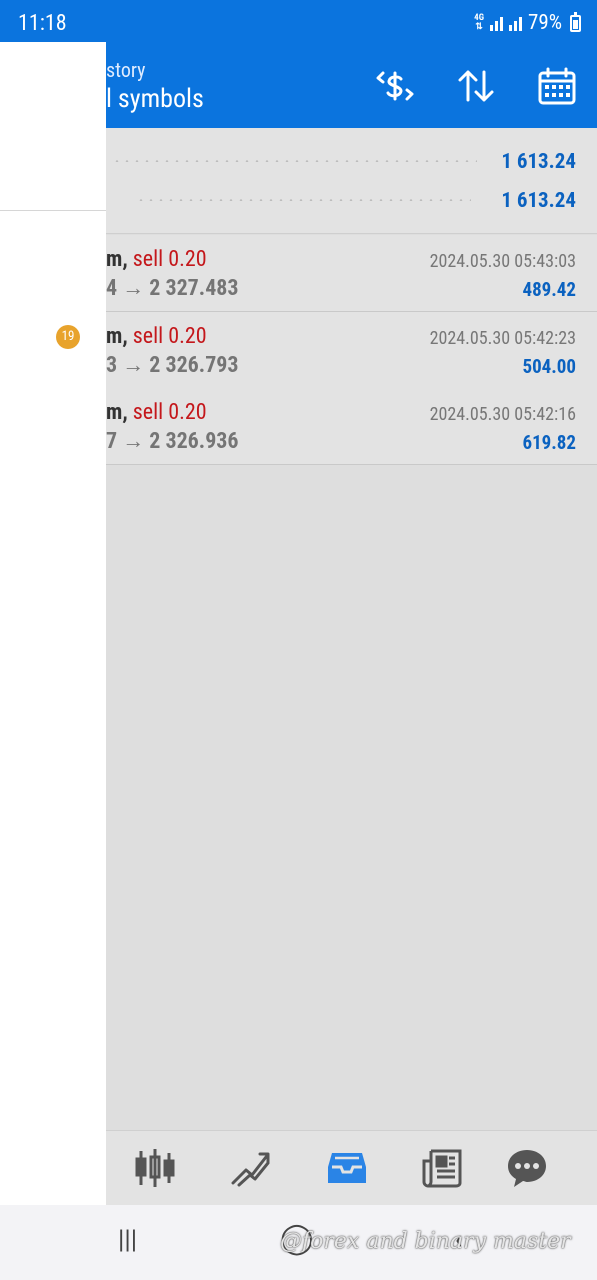 The width and height of the screenshot is (597, 1280). What do you see at coordinates (502, 338) in the screenshot?
I see `deal-datetime: 2024.05.30 05:42:23` at bounding box center [502, 338].